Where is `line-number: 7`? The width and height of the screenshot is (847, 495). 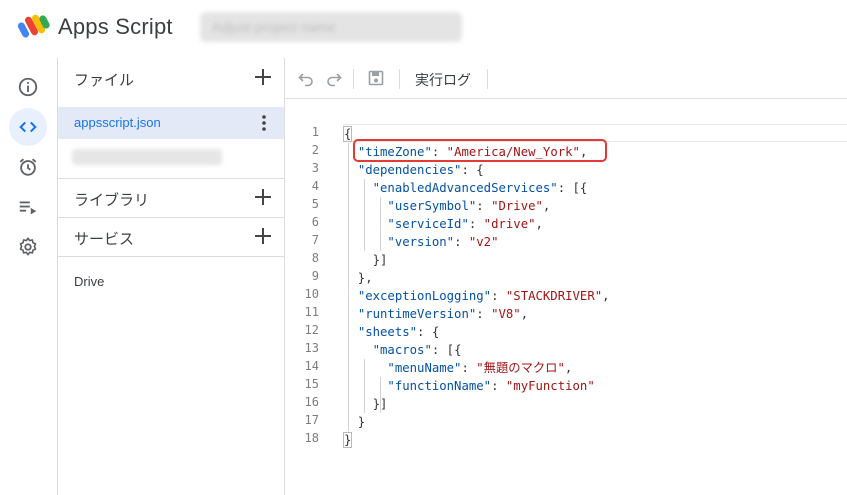 line-number: 7 is located at coordinates (315, 240).